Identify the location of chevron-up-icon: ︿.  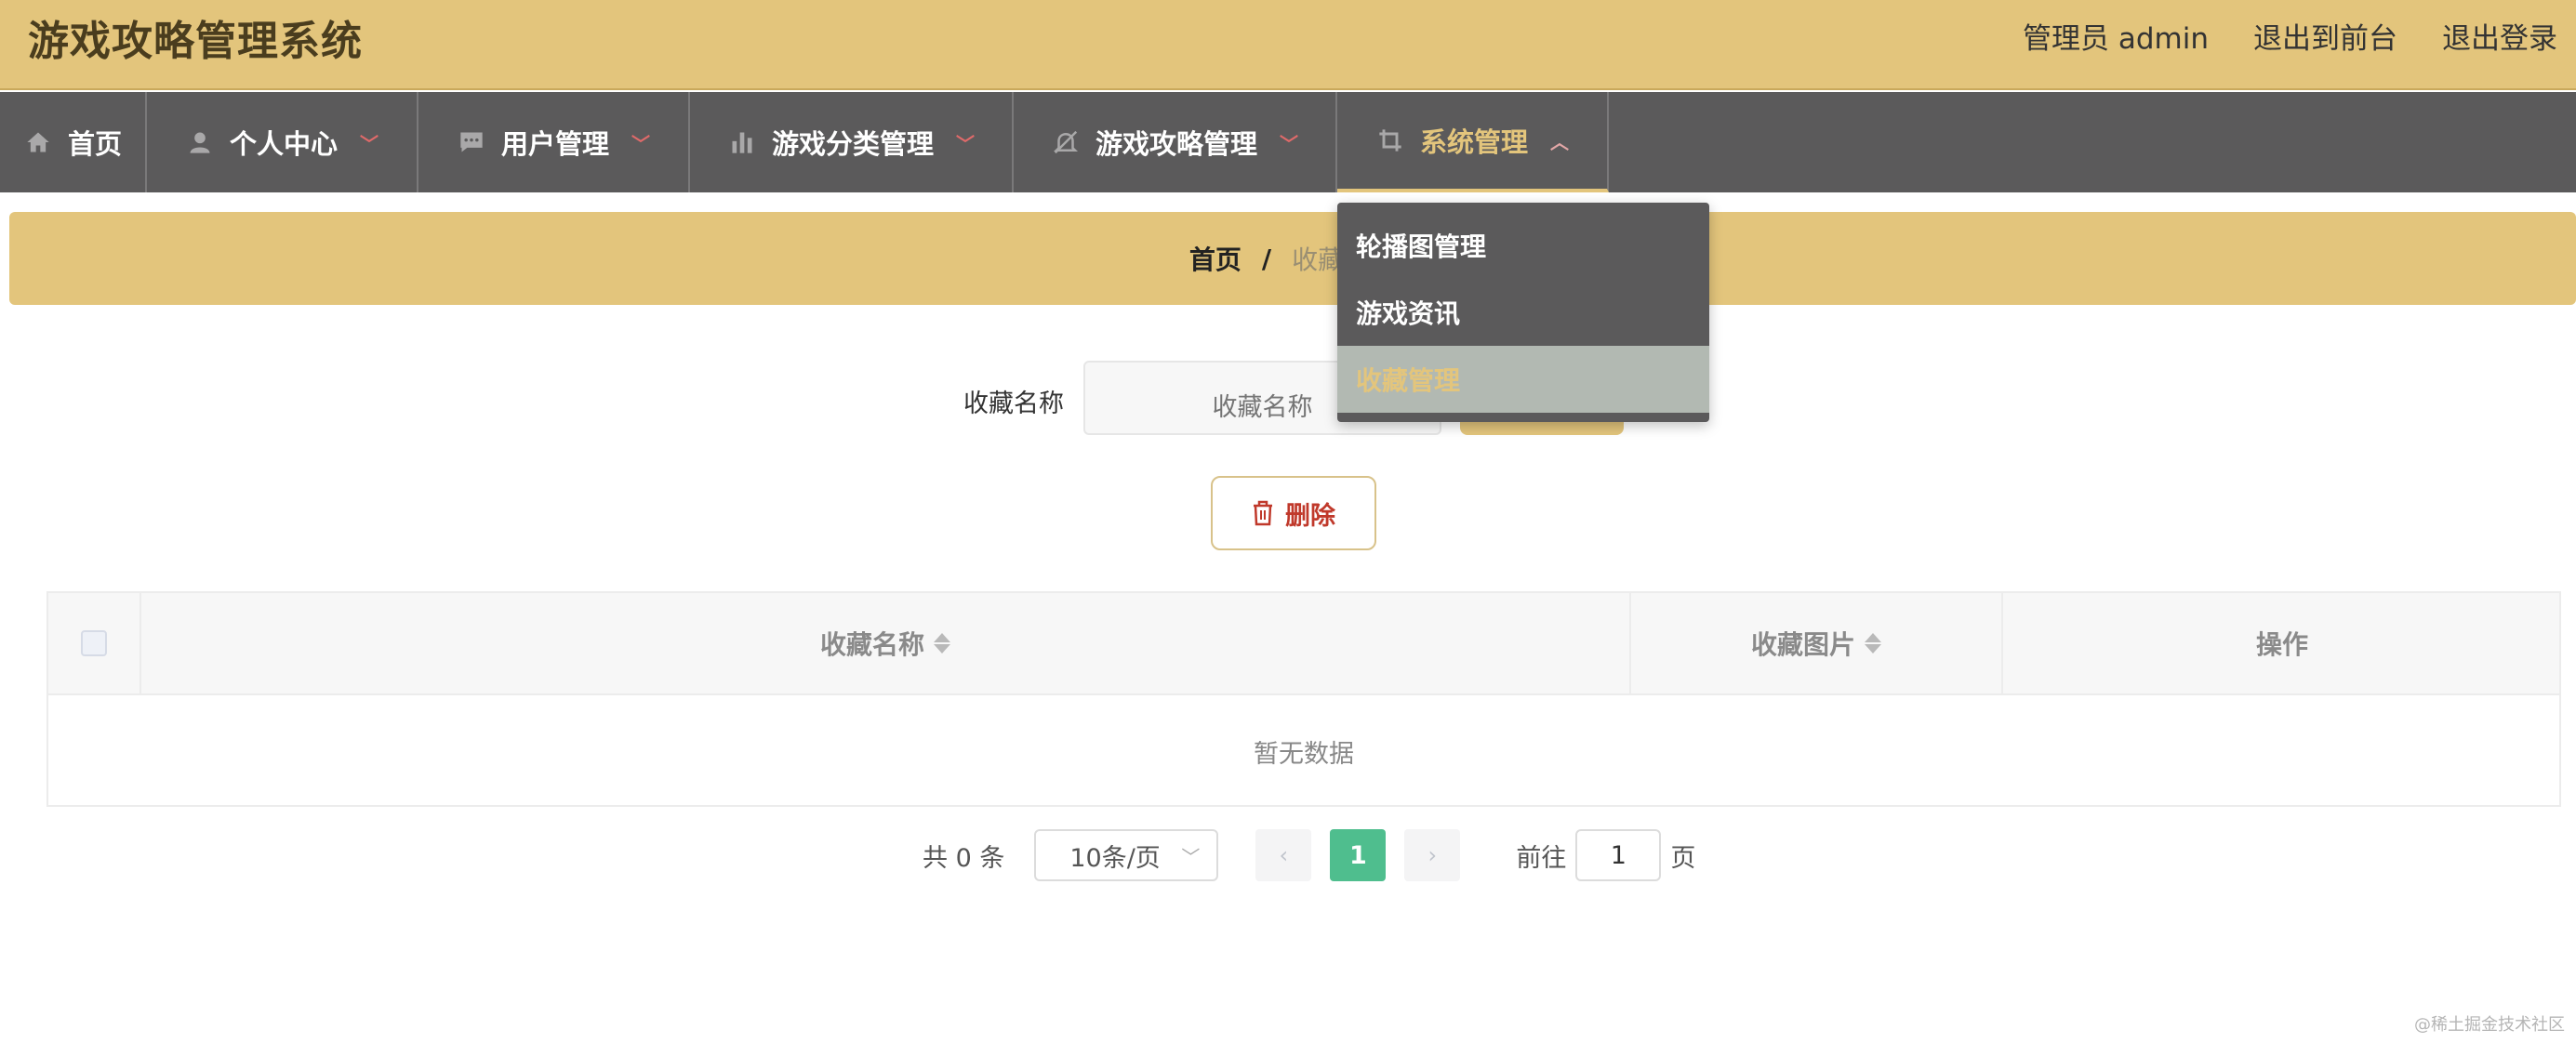
(1559, 141).